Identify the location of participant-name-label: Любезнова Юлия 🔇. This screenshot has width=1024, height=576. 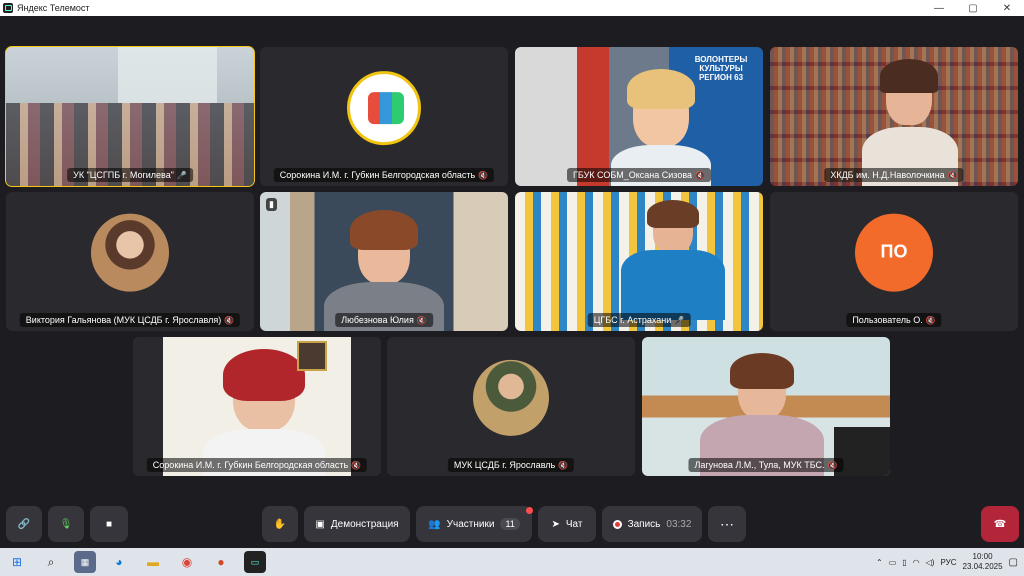
(384, 320).